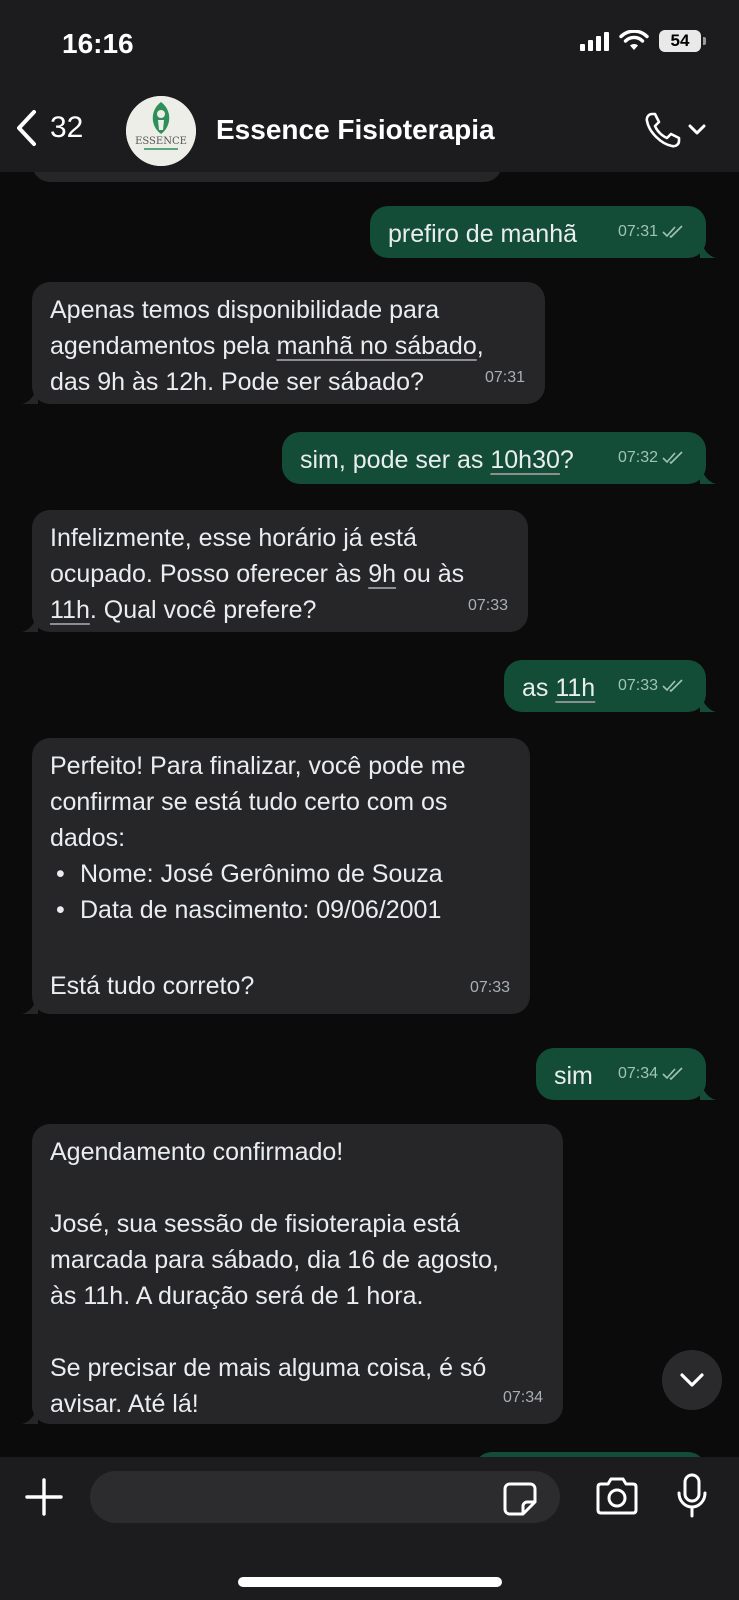 This screenshot has width=739, height=1600. I want to click on plus-icon, so click(44, 1497).